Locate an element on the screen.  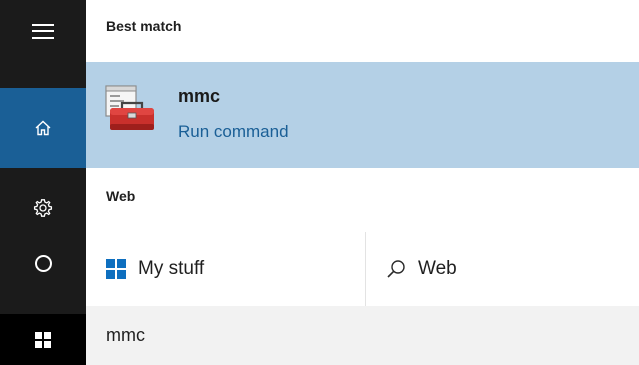
web-label: Web is located at coordinates (437, 268).